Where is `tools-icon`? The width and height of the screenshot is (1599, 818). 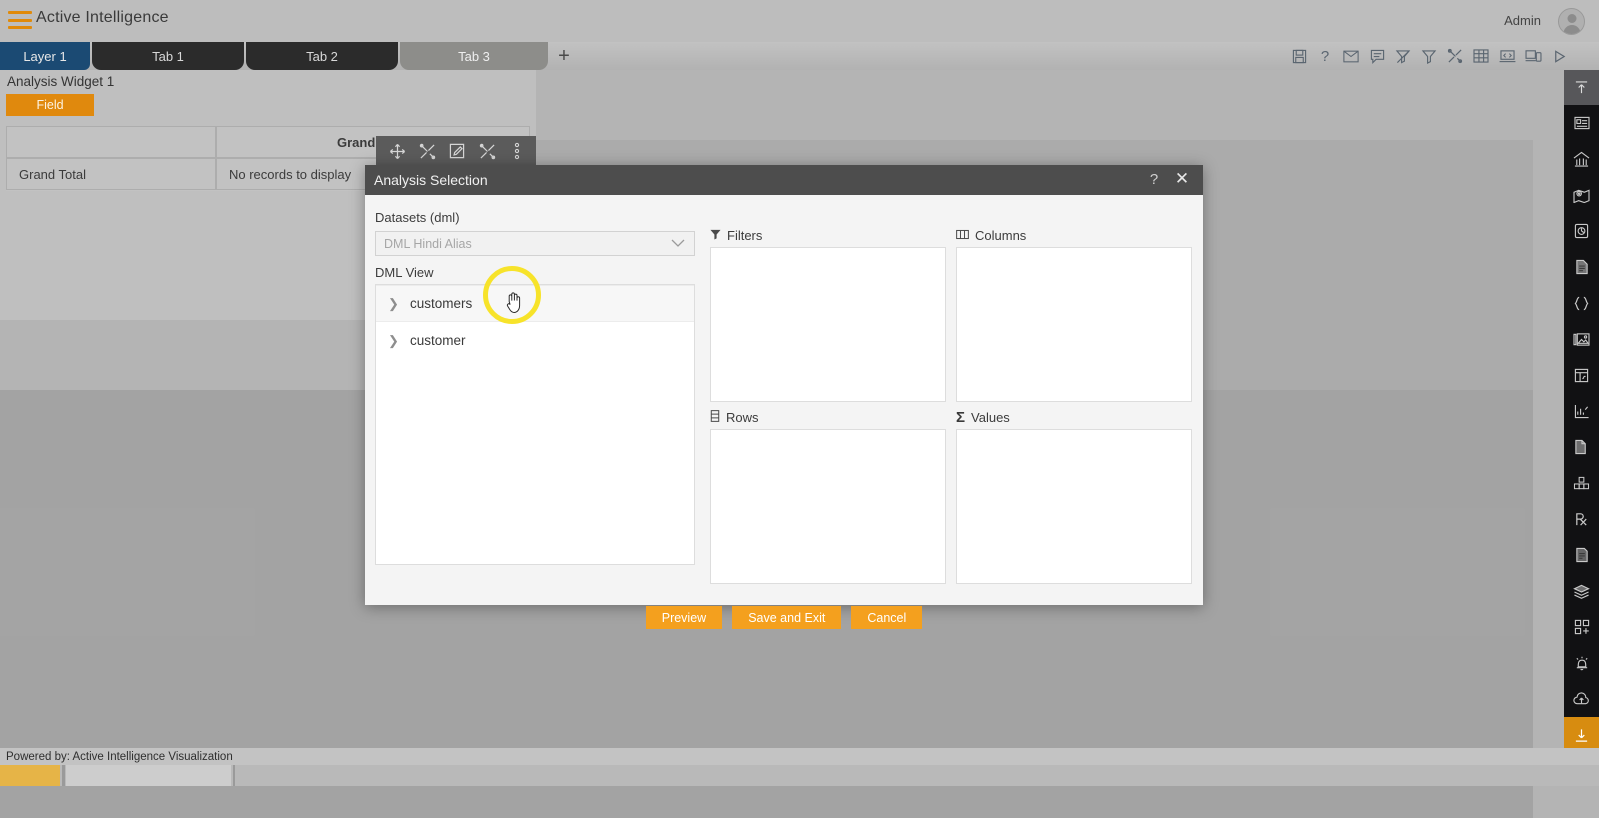 tools-icon is located at coordinates (1455, 56).